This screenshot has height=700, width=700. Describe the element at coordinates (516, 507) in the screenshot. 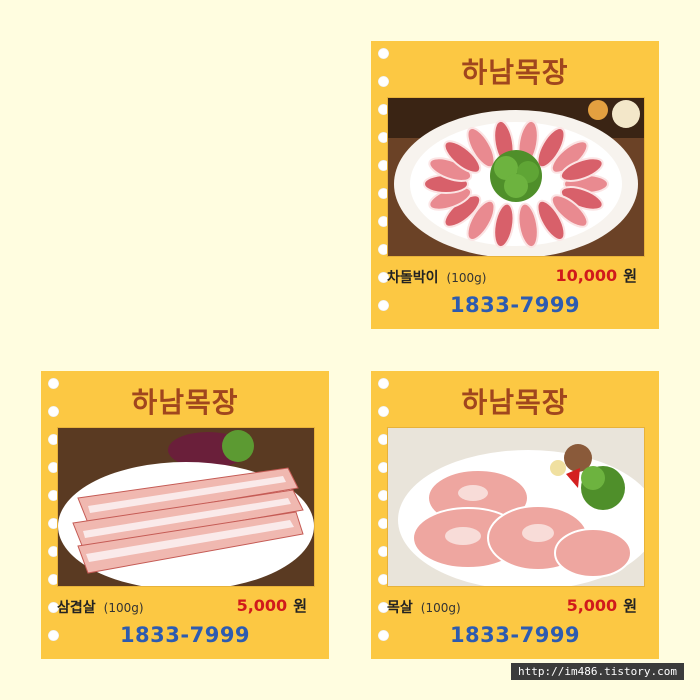

I see `product-photo-pork-neck` at that location.